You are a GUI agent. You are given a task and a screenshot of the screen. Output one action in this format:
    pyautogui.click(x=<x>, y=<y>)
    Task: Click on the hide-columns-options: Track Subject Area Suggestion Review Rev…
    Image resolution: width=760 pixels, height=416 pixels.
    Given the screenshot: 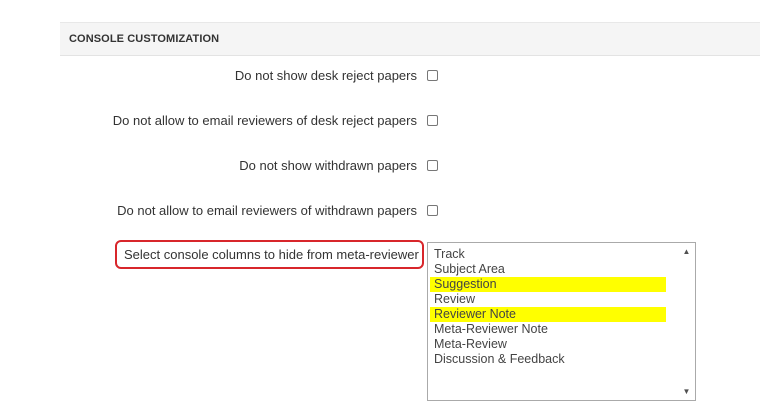 What is the action you would take?
    pyautogui.click(x=548, y=307)
    